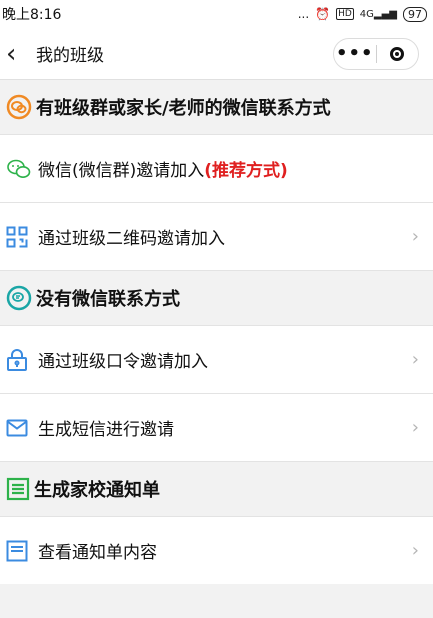  I want to click on no-wechat-icon, so click(19, 298).